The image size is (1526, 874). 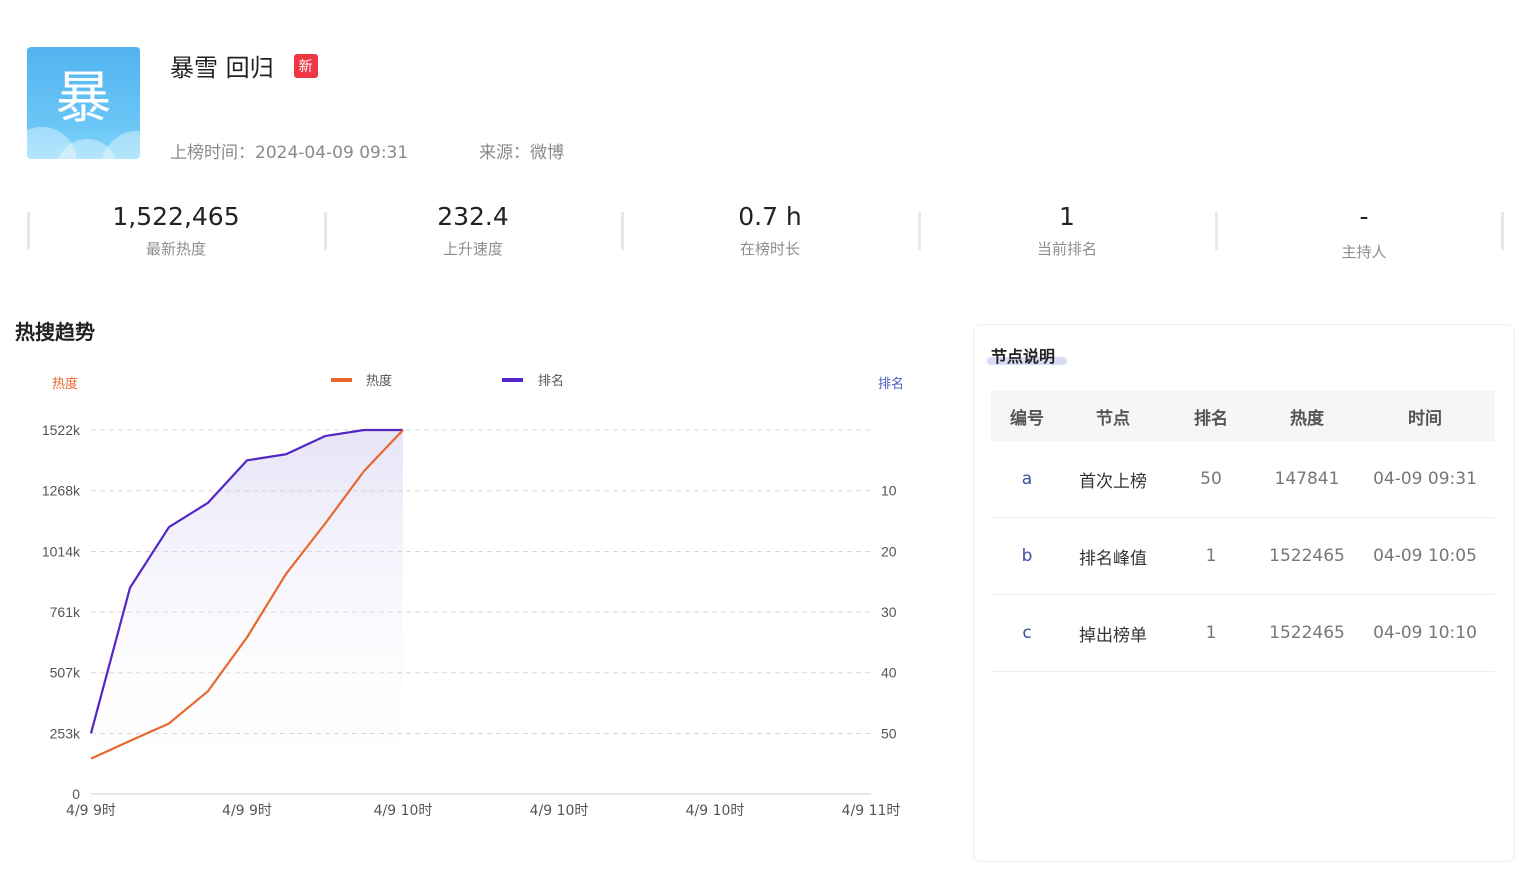 What do you see at coordinates (770, 216) in the screenshot?
I see `stat-value: 0.7 h` at bounding box center [770, 216].